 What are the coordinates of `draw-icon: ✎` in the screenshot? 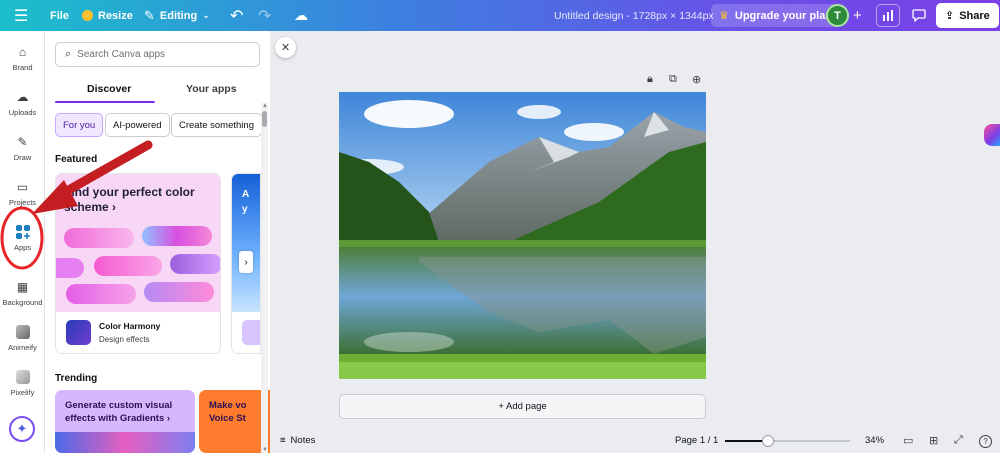 It's located at (22, 142).